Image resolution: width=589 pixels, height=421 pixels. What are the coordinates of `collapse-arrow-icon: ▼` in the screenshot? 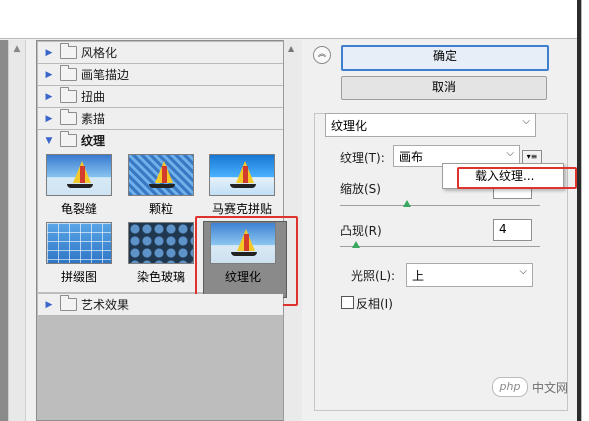 It's located at (49, 141).